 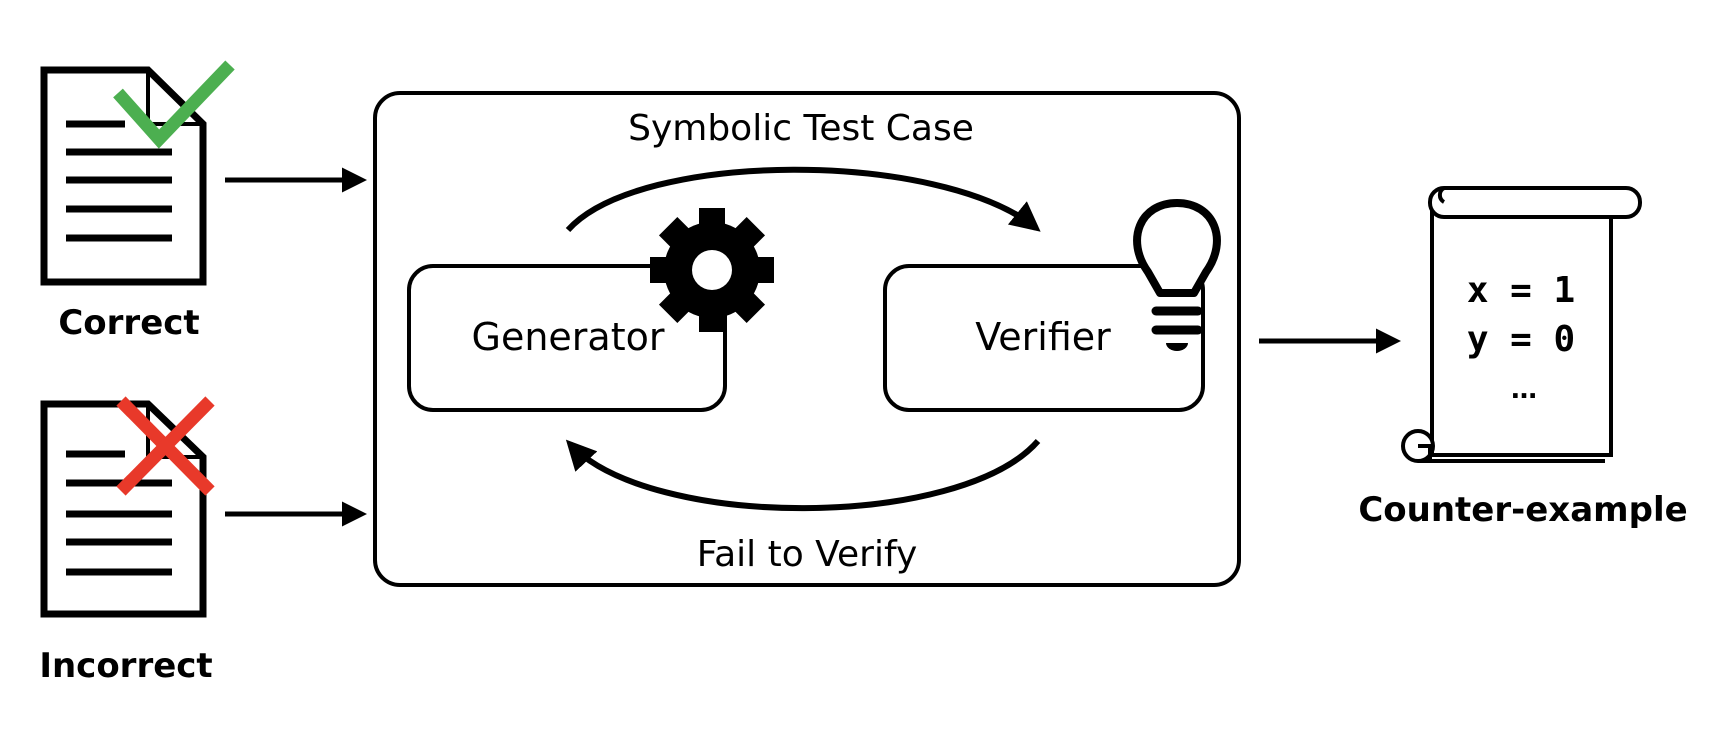 What do you see at coordinates (712, 270) in the screenshot?
I see `gear-icon` at bounding box center [712, 270].